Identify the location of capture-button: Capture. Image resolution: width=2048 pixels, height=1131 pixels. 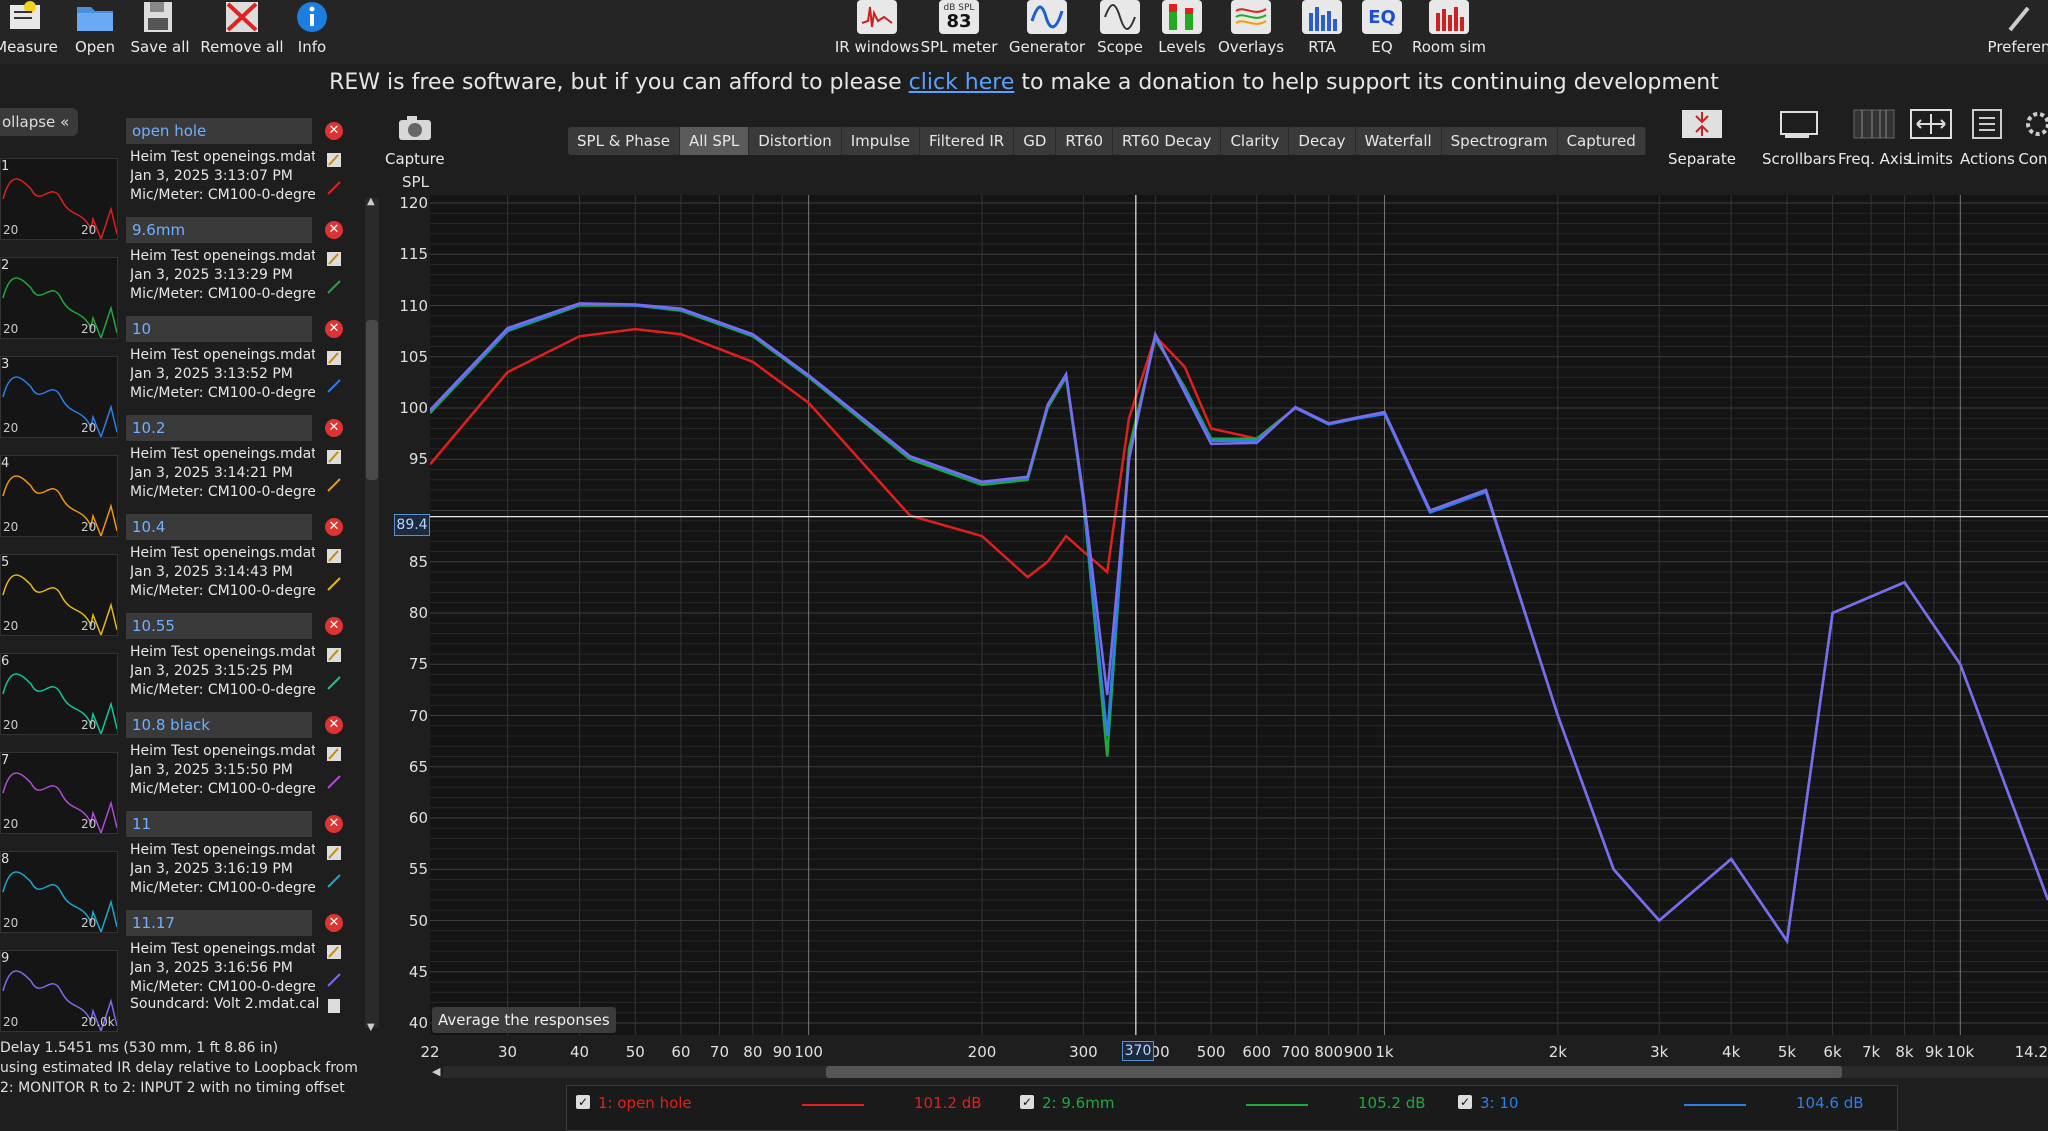
(415, 141).